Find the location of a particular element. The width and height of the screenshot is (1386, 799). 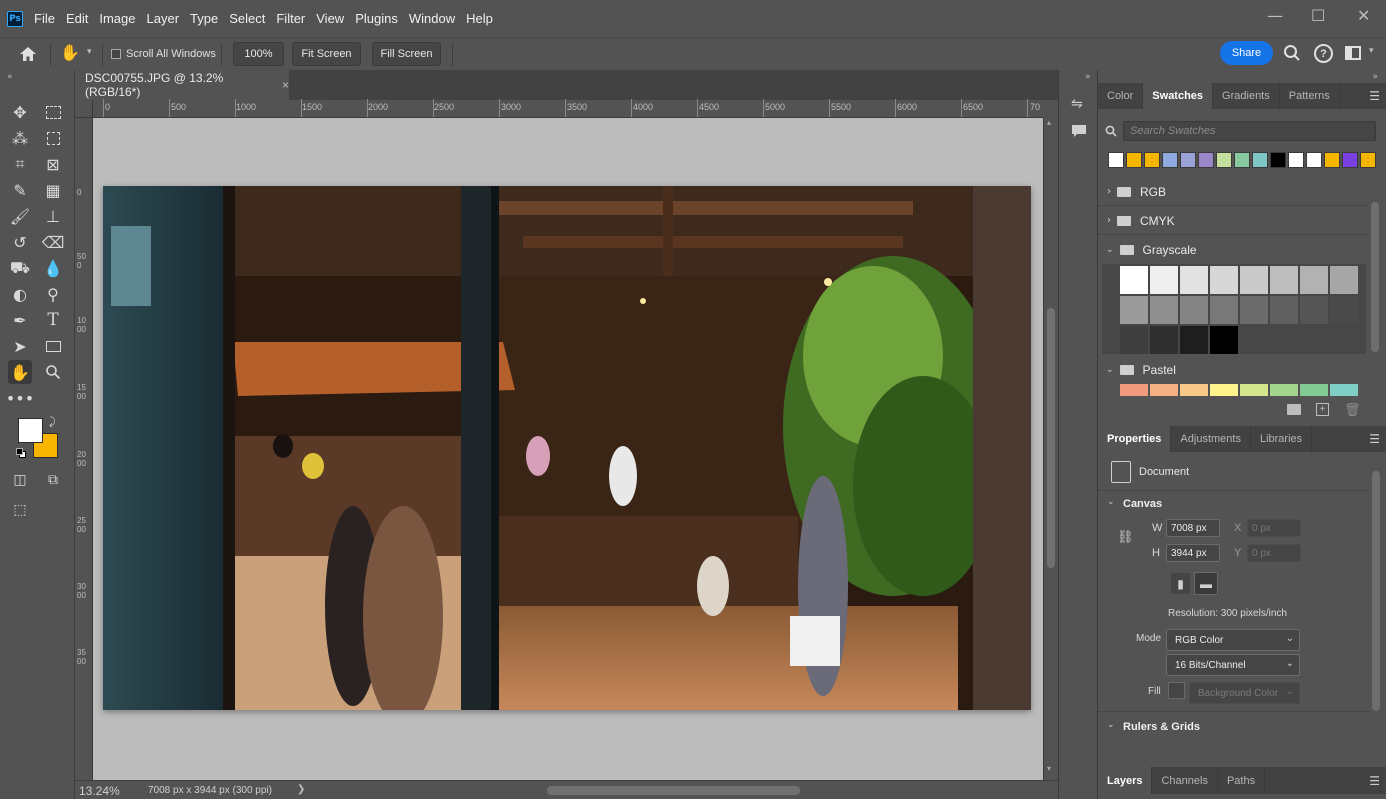

fit-screen-button: Fit Screen is located at coordinates (326, 54).